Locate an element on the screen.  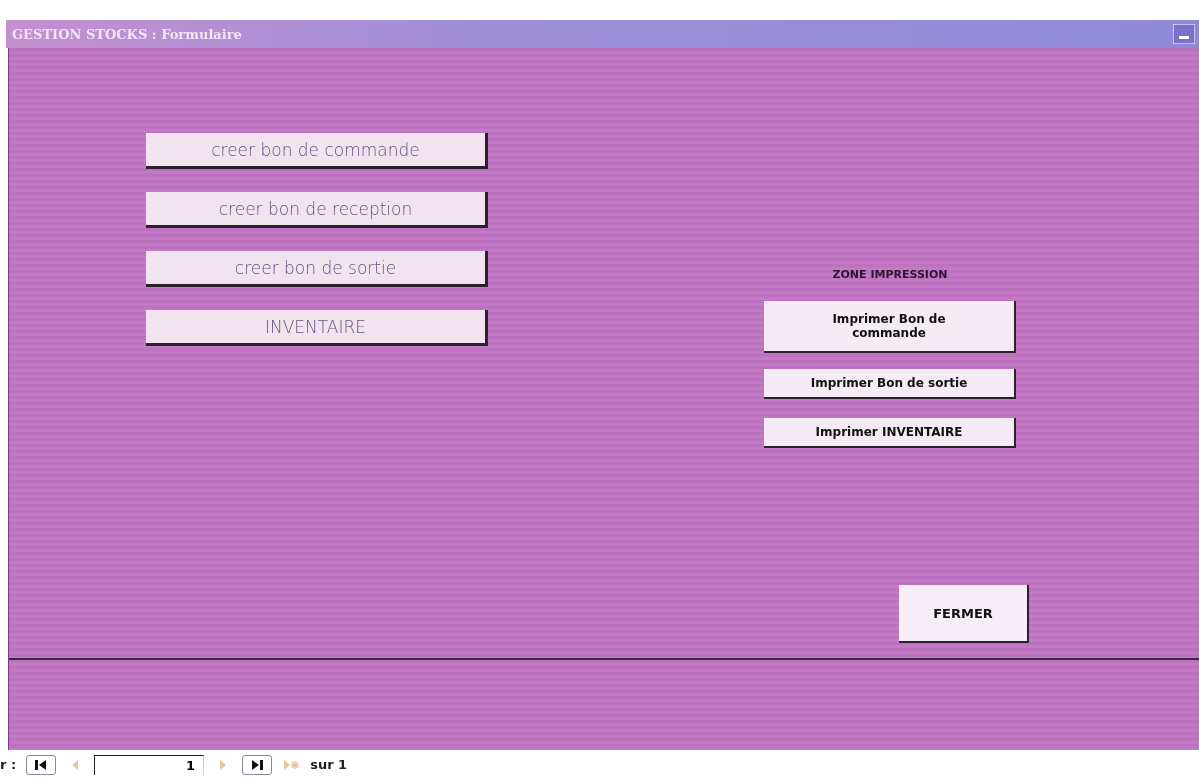
first-record-icon is located at coordinates (41, 764).